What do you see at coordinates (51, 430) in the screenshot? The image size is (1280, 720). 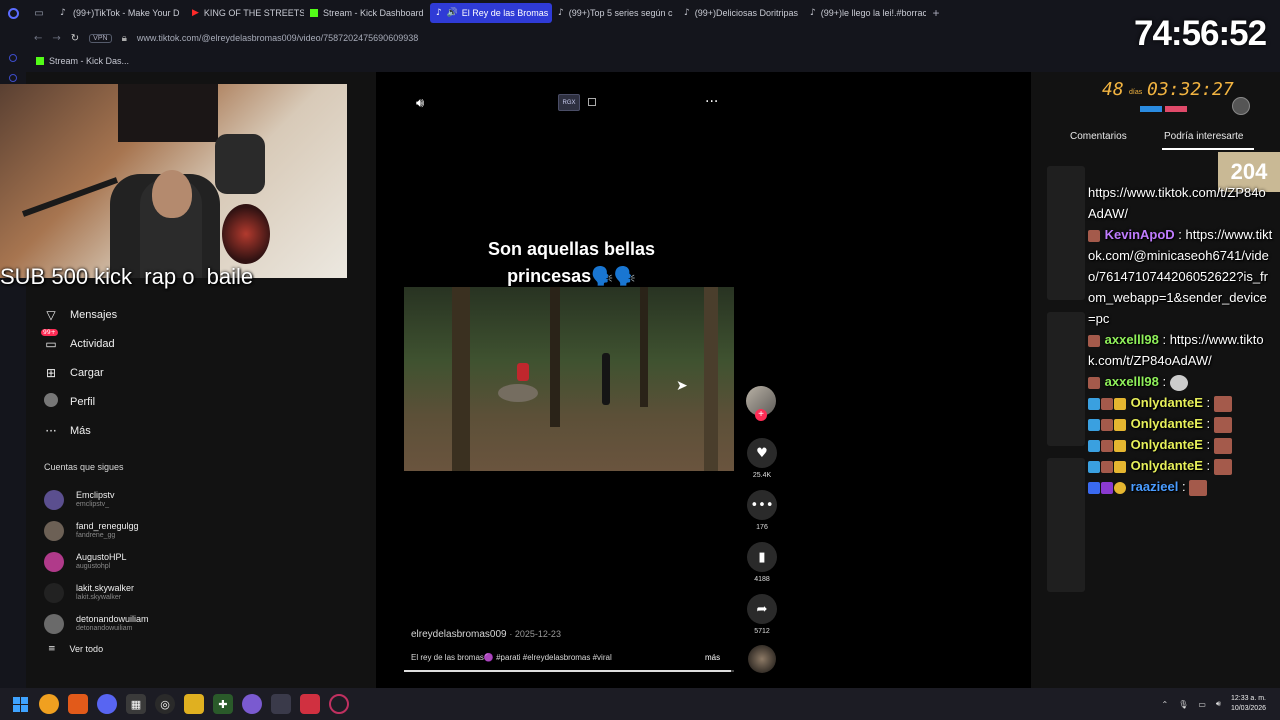 I see `more-icon: ···` at bounding box center [51, 430].